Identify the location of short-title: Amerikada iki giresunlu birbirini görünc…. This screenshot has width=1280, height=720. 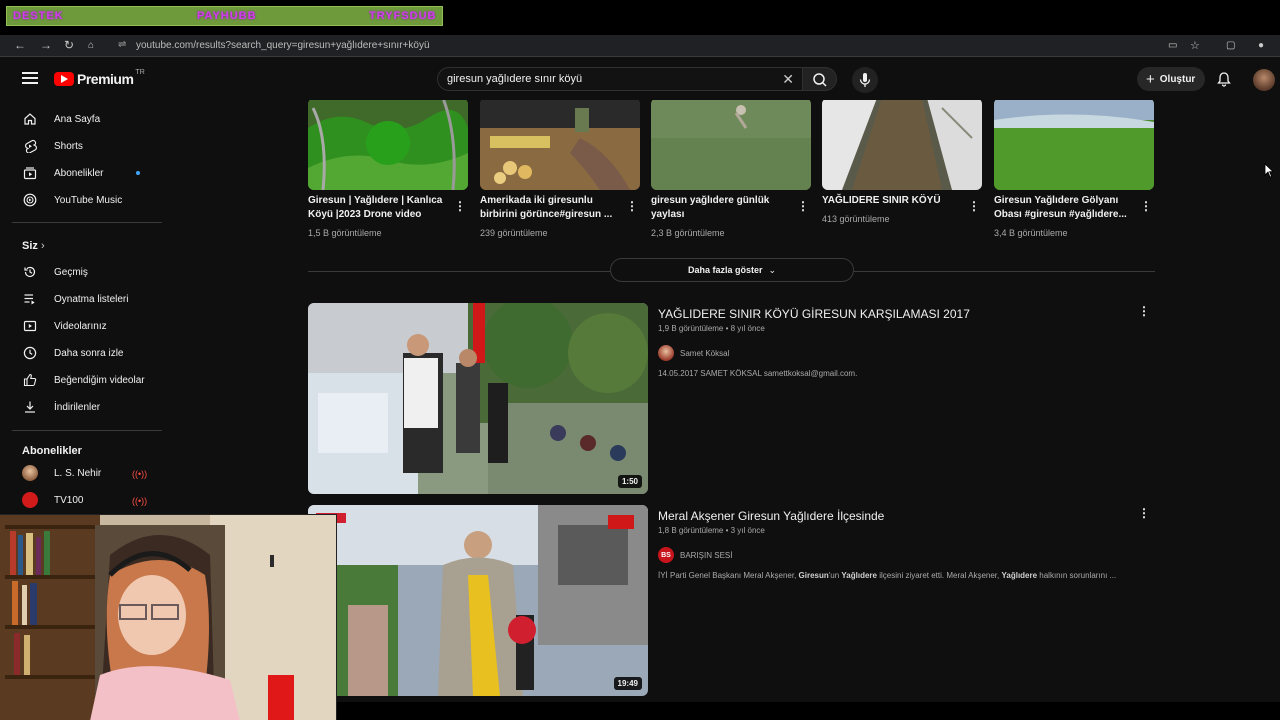
(549, 208).